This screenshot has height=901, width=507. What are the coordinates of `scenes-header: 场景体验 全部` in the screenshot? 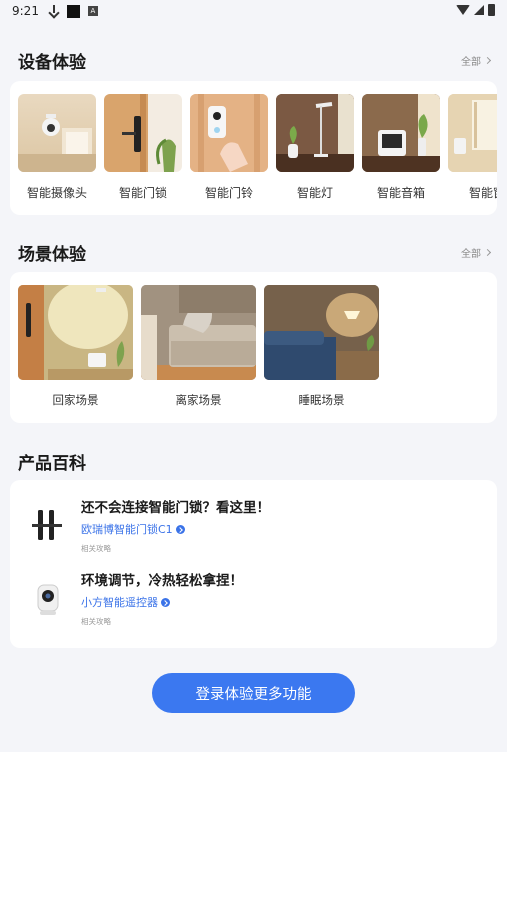 It's located at (255, 252).